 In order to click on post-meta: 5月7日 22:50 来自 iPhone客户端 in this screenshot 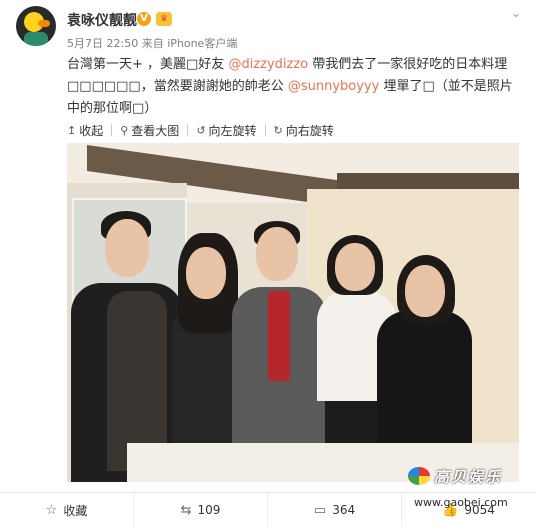, I will do `click(152, 43)`.